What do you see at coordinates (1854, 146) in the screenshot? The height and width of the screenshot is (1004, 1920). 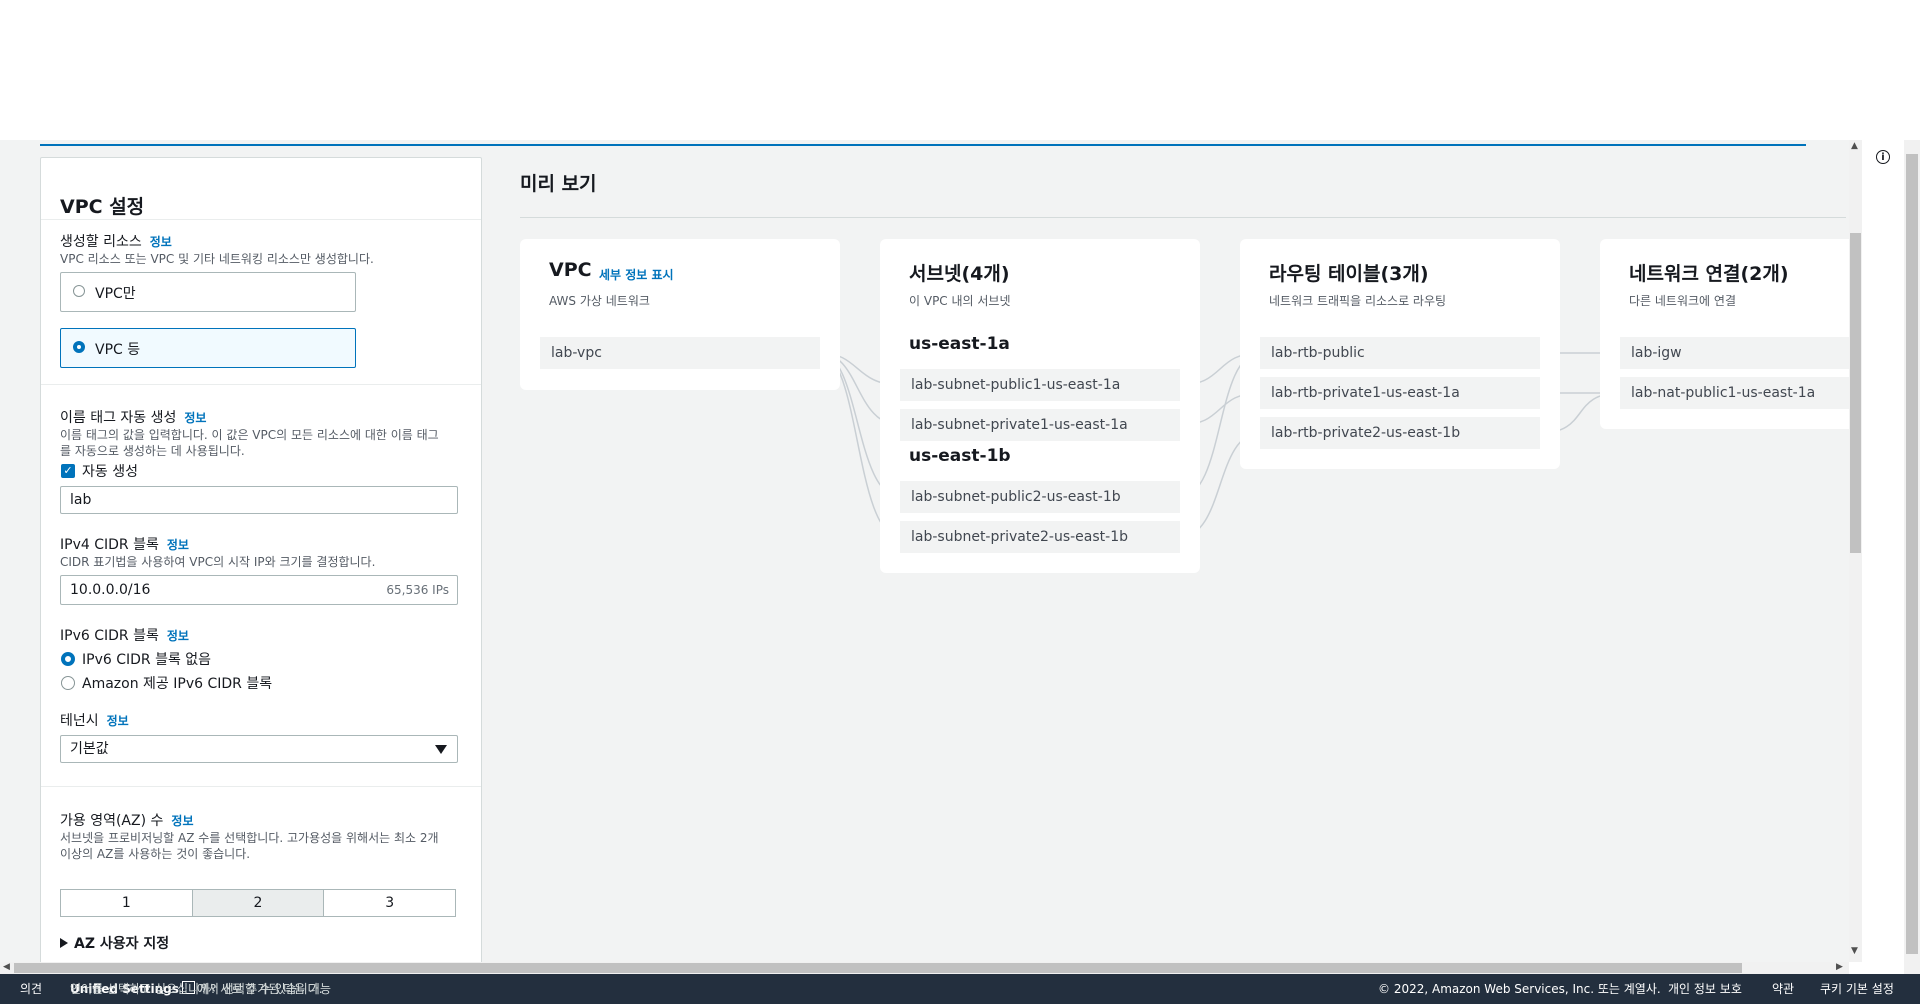 I see `scroll-up-icon: ▲` at bounding box center [1854, 146].